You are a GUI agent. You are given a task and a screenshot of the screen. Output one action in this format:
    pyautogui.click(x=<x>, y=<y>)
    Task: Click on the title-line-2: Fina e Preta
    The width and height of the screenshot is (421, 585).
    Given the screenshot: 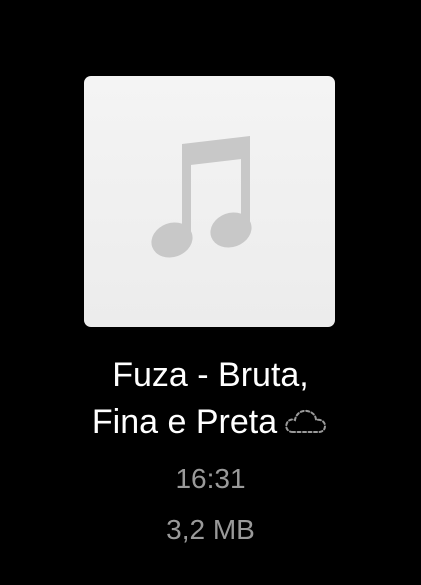 What is the action you would take?
    pyautogui.click(x=184, y=422)
    